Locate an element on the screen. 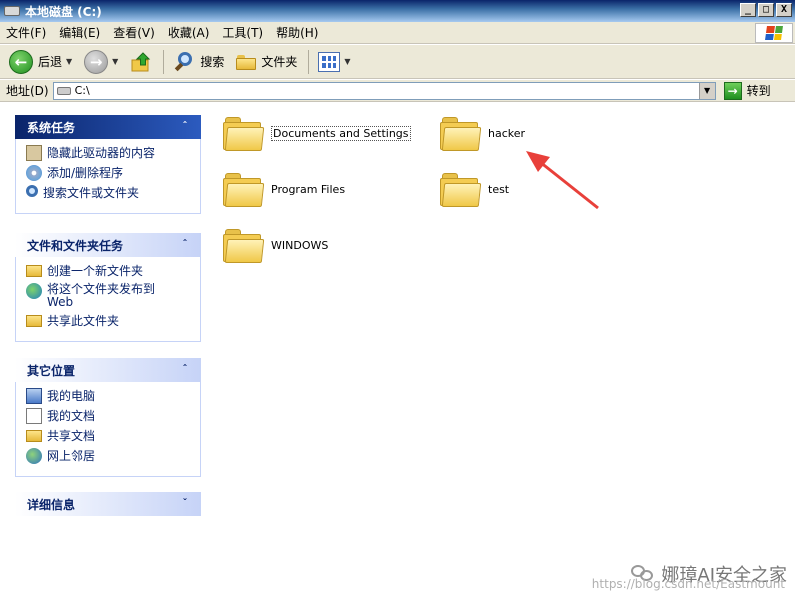 The height and width of the screenshot is (597, 795). views-button: ▼ is located at coordinates (334, 62).